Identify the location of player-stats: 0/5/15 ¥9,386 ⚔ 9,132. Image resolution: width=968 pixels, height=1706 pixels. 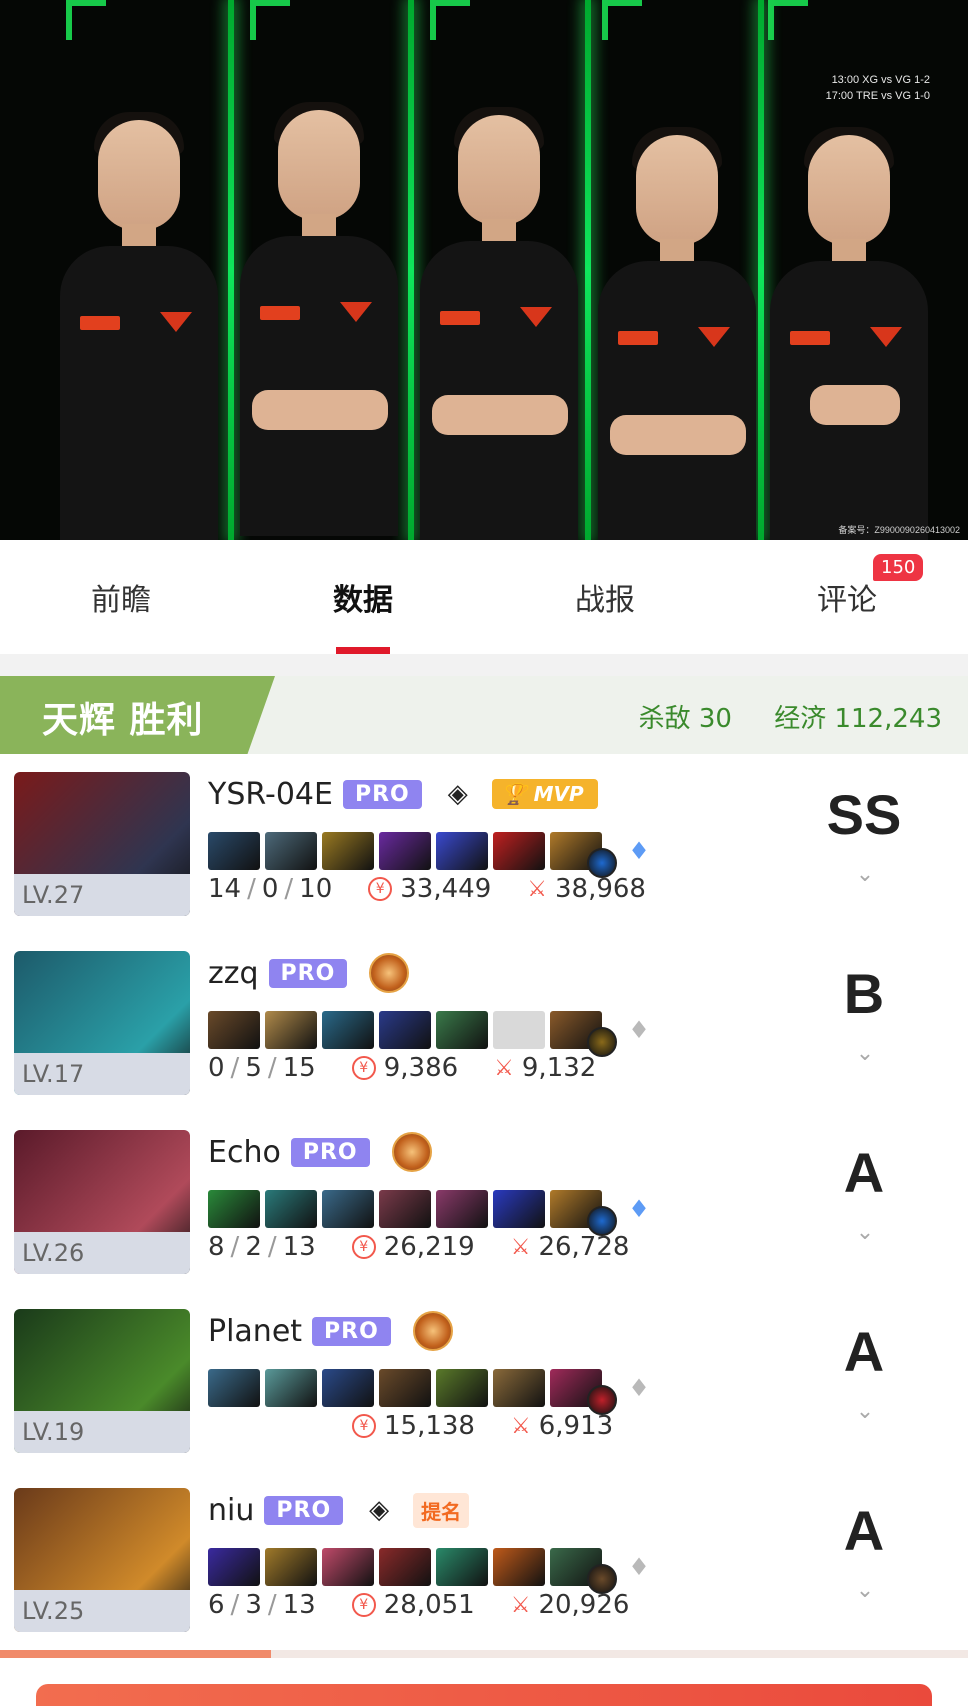
(402, 1068).